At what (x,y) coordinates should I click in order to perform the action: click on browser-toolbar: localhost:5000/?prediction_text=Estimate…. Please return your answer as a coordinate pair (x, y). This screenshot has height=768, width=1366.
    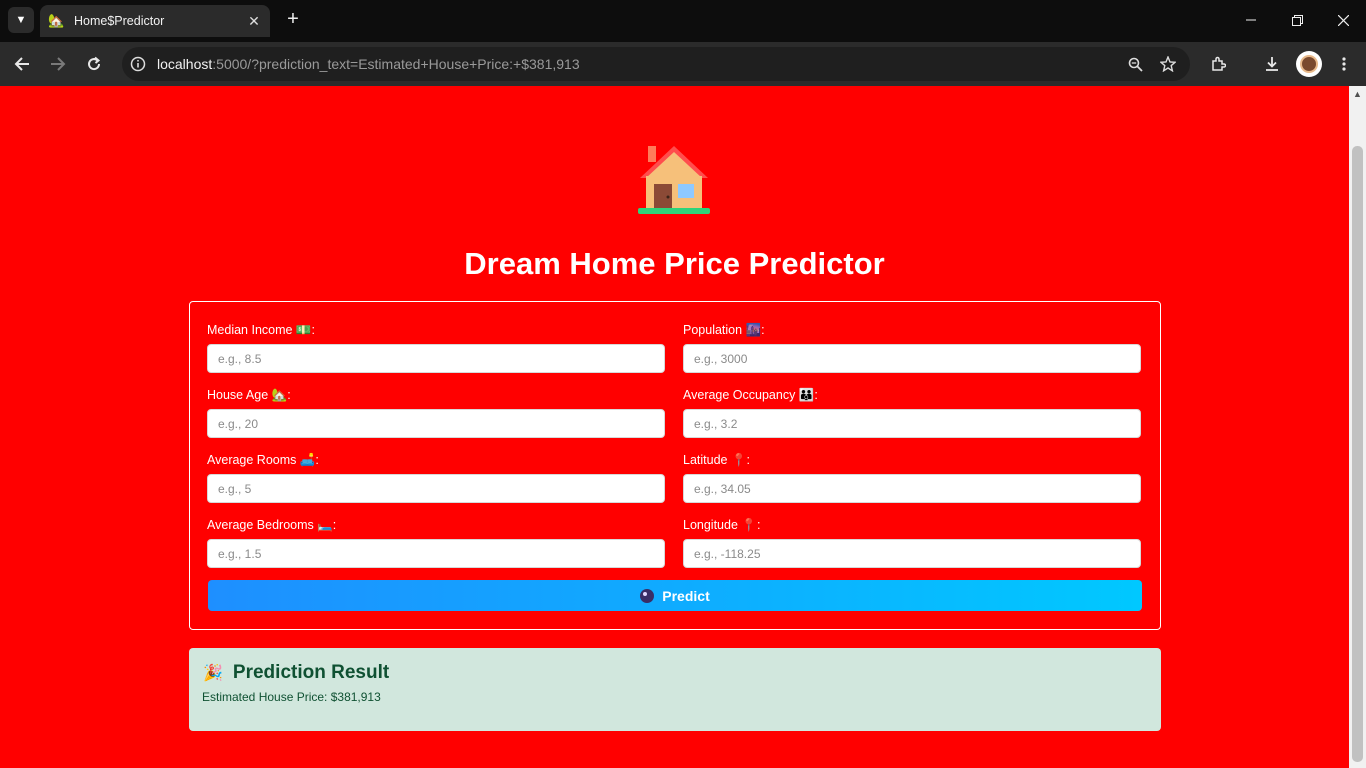
    Looking at the image, I should click on (683, 64).